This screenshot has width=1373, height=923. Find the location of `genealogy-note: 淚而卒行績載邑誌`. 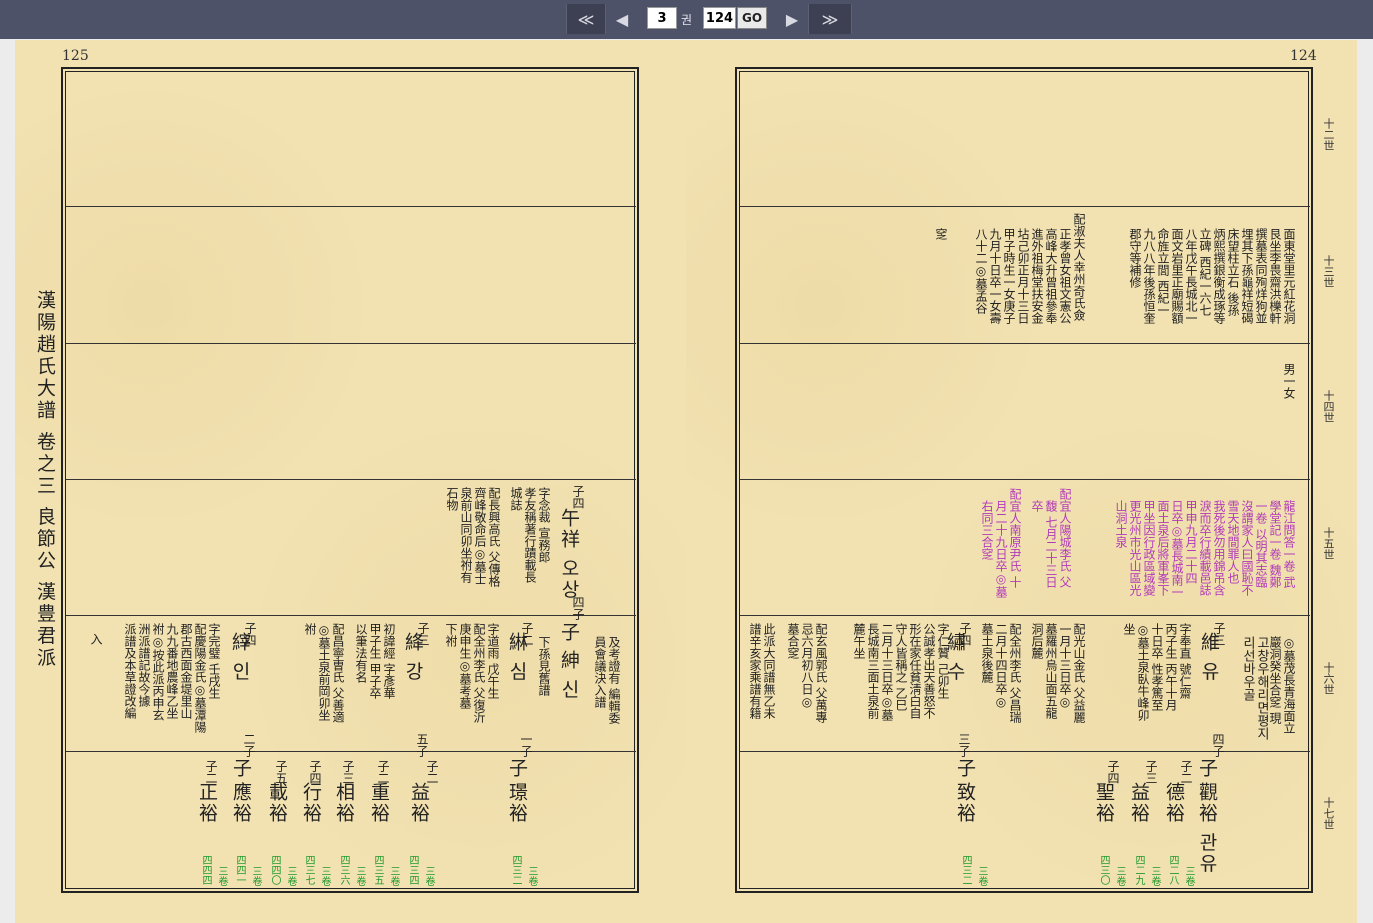

genealogy-note: 淚而卒行績載邑誌 is located at coordinates (1205, 548).